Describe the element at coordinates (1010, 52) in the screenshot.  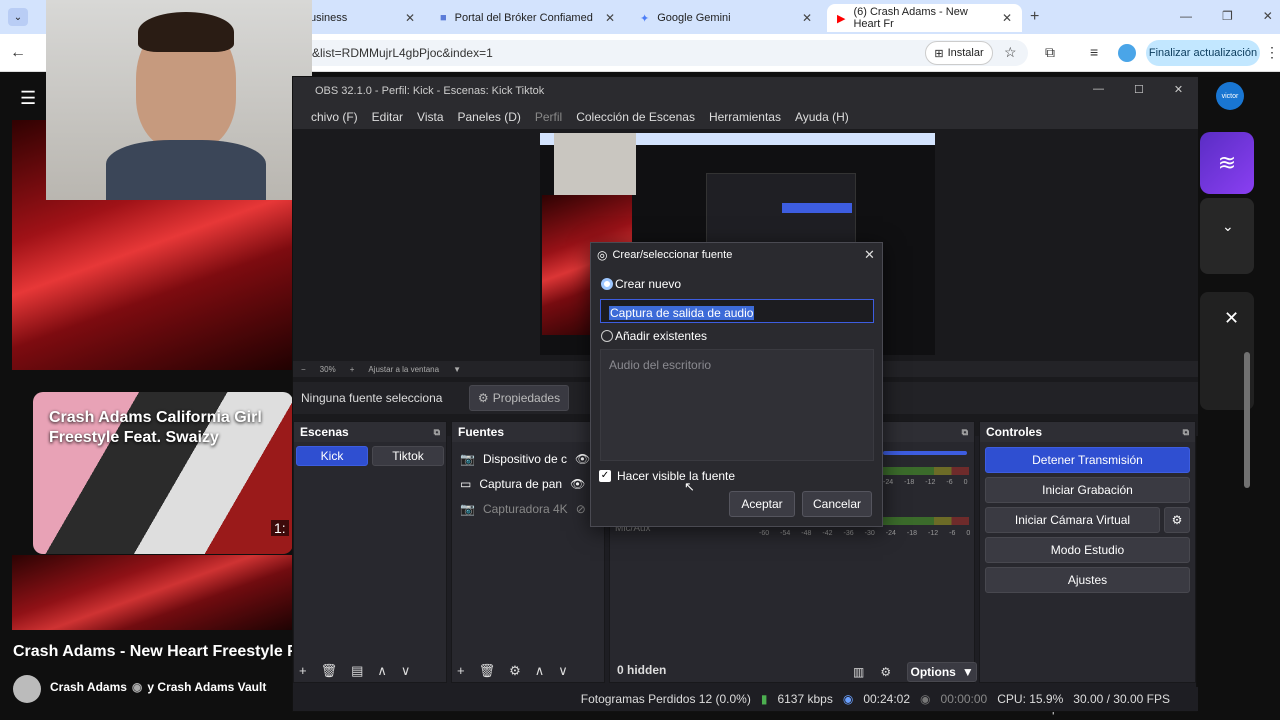
I see `bookmark-star-icon: ☆` at that location.